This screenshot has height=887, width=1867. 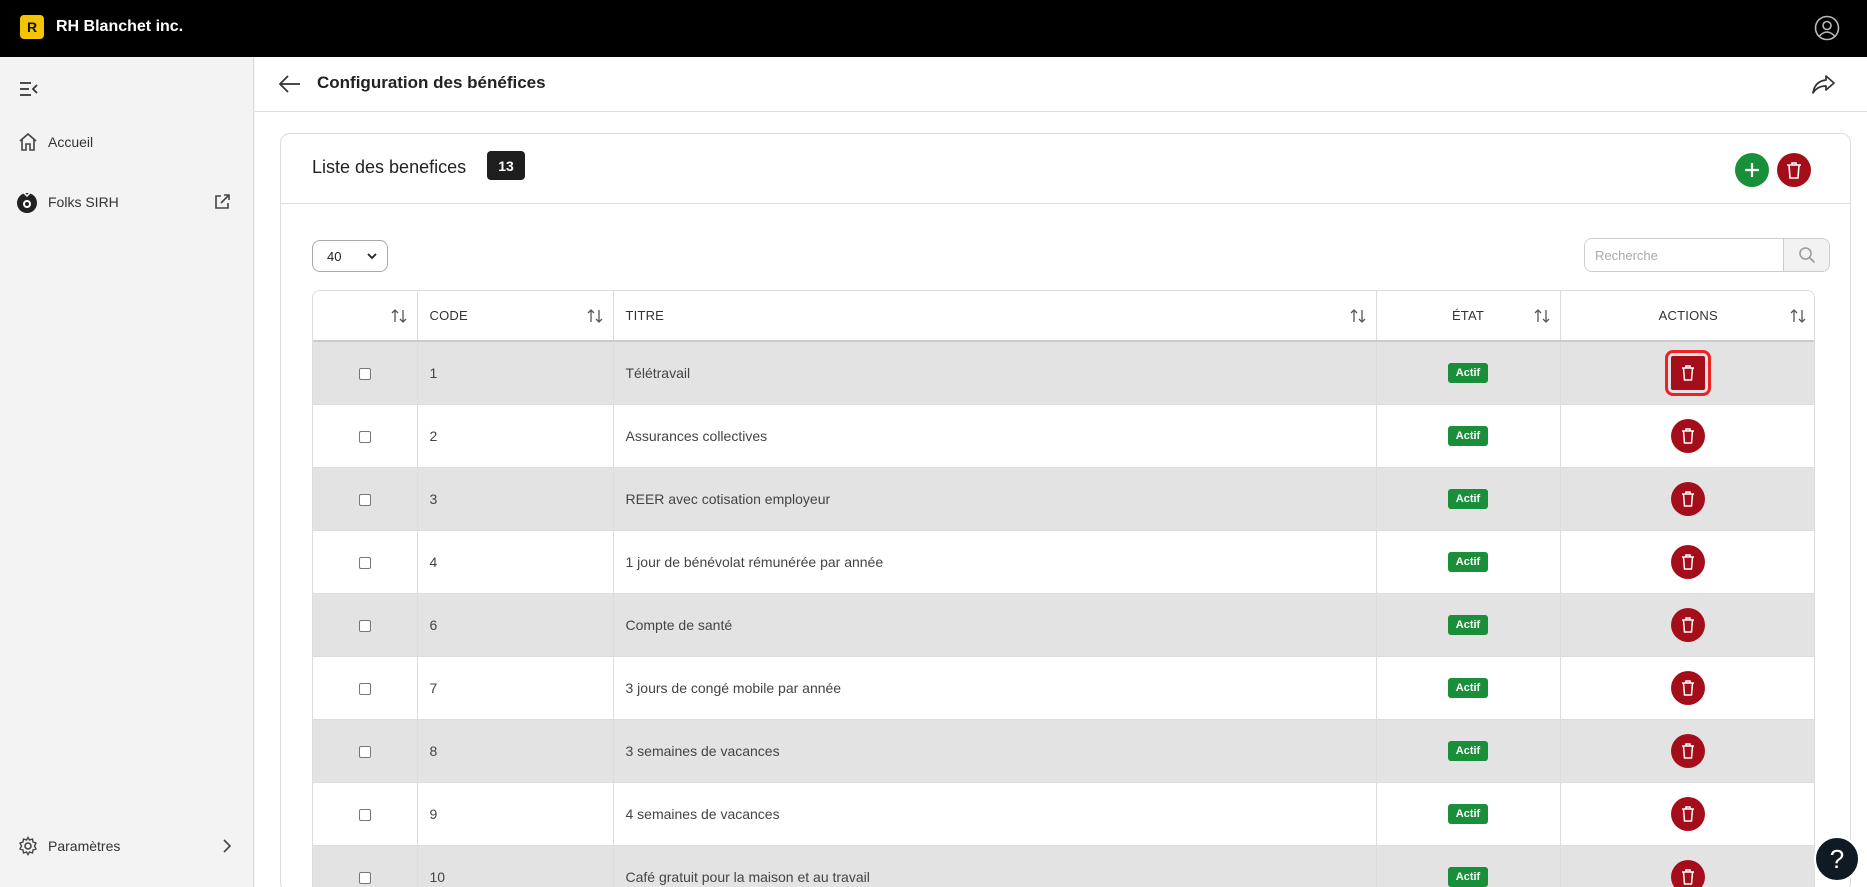 What do you see at coordinates (1794, 170) in the screenshot?
I see `bulk-delete-button` at bounding box center [1794, 170].